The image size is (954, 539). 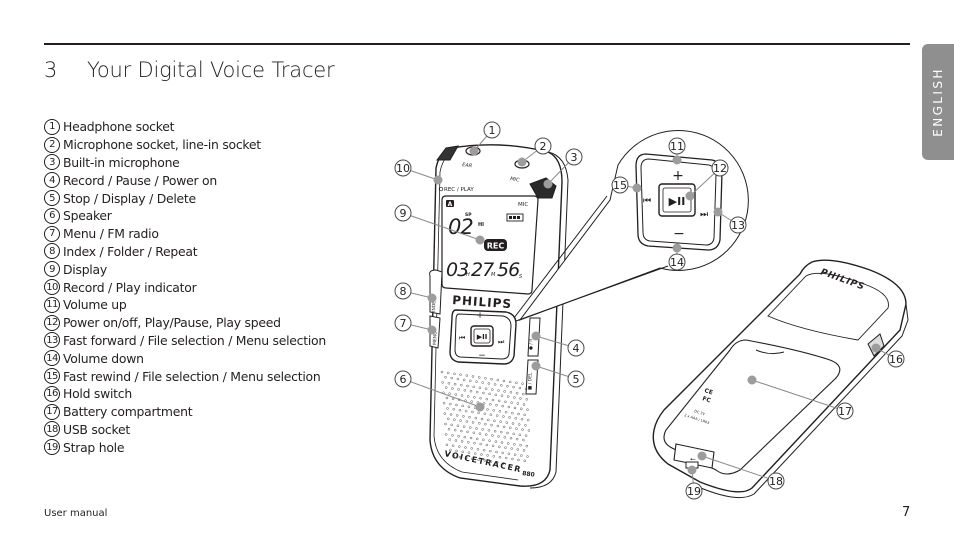 What do you see at coordinates (499, 316) in the screenshot?
I see `device-front` at bounding box center [499, 316].